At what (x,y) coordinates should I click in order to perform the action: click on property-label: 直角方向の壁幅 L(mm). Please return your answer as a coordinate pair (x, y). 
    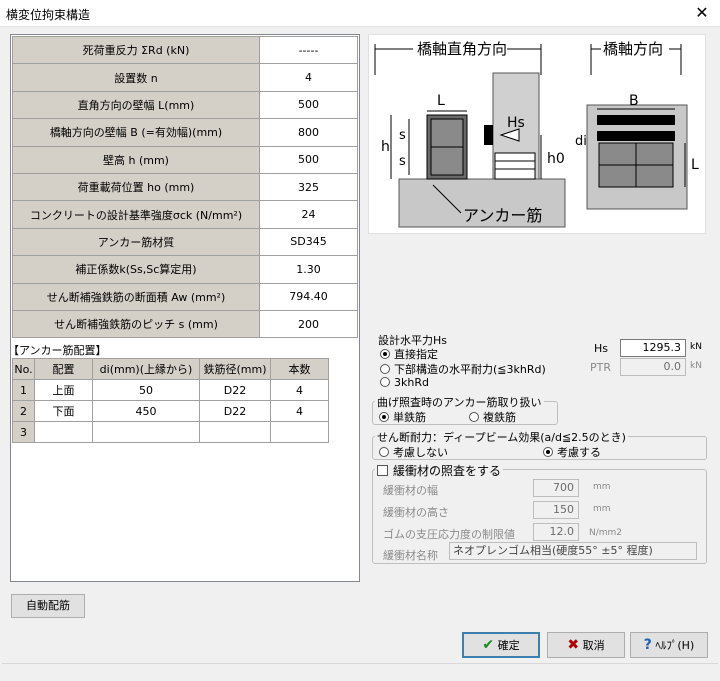
    Looking at the image, I should click on (136, 105).